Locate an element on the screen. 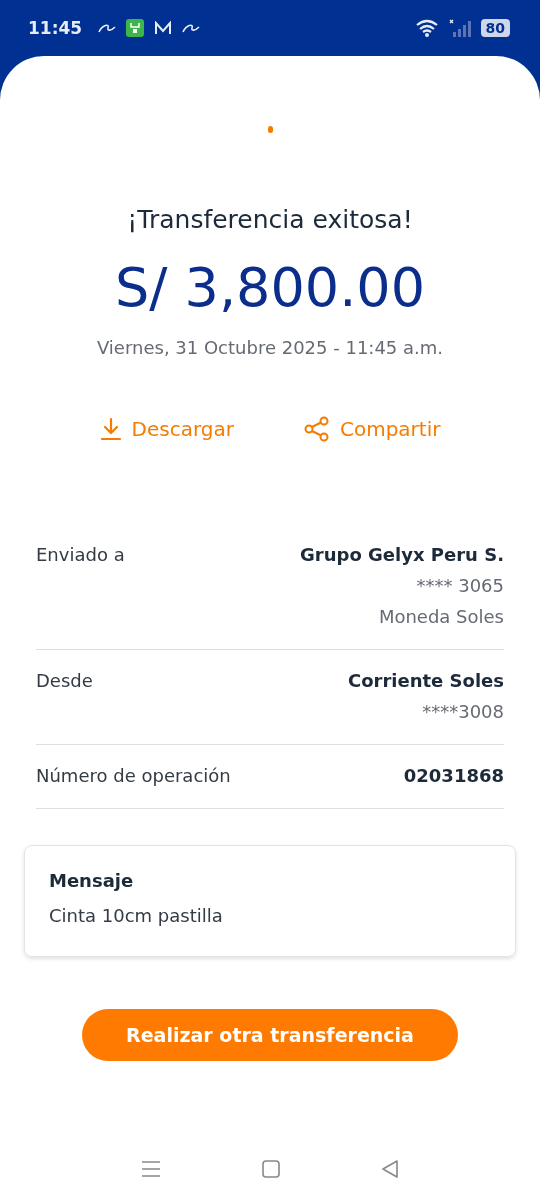 The width and height of the screenshot is (540, 1200). detail-value: Corriente Soles is located at coordinates (425, 680).